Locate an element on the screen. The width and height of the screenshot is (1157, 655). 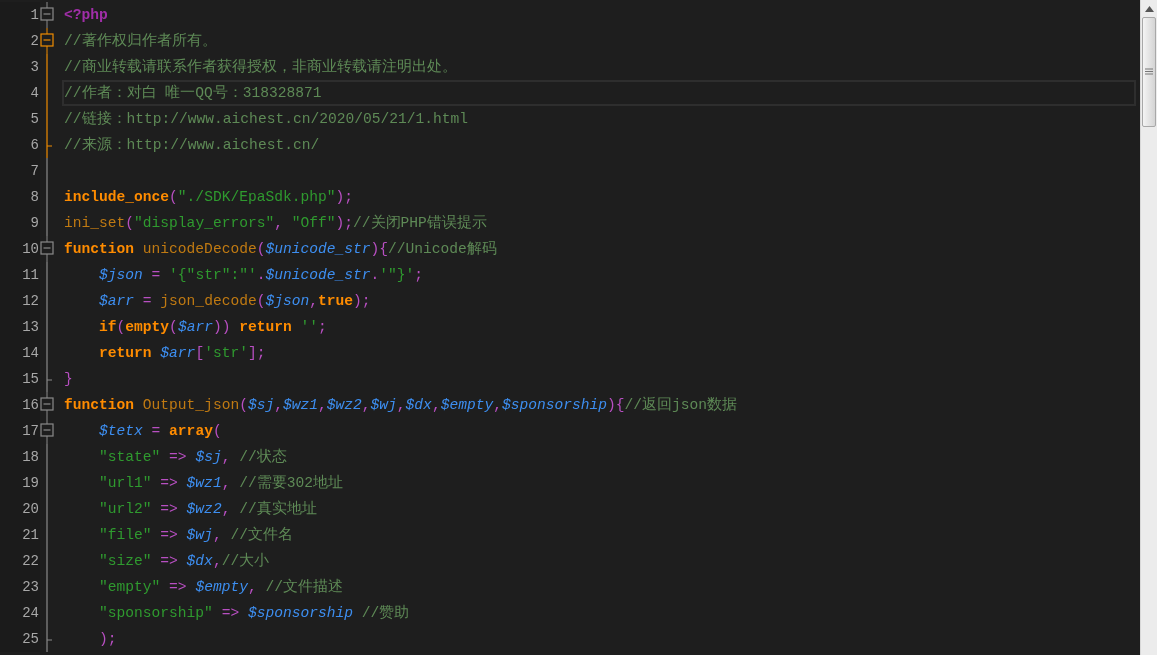
line-number: 6 is located at coordinates (34, 145).